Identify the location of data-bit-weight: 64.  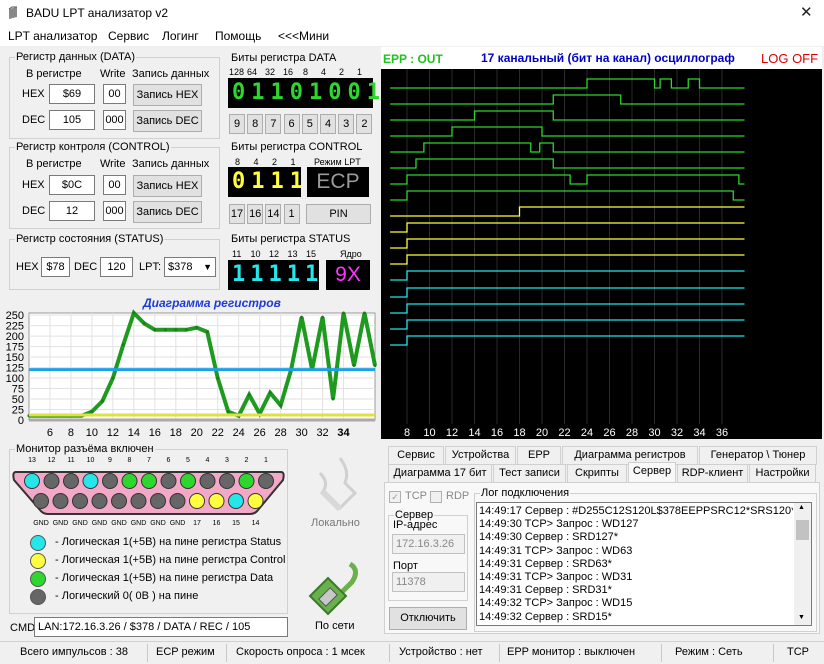
(252, 72).